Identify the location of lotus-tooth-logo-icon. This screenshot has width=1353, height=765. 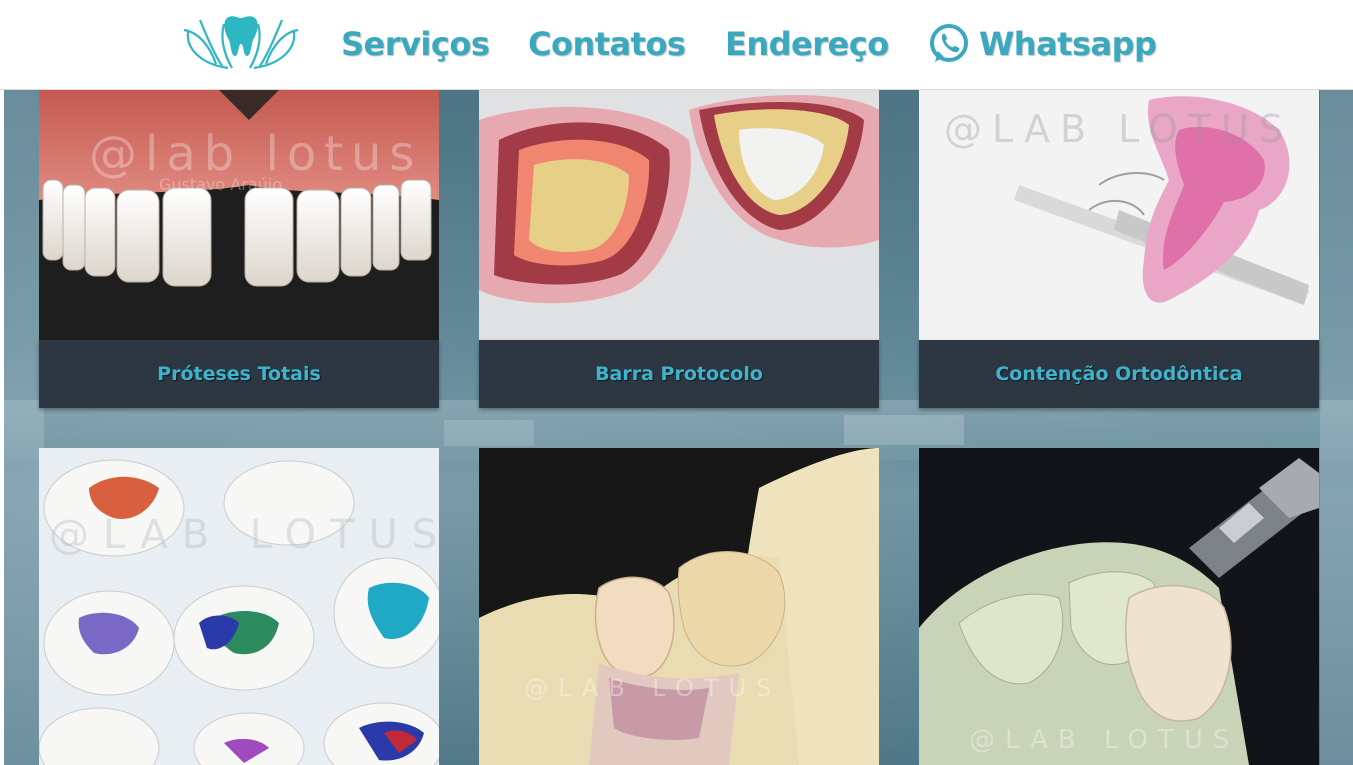
(241, 42).